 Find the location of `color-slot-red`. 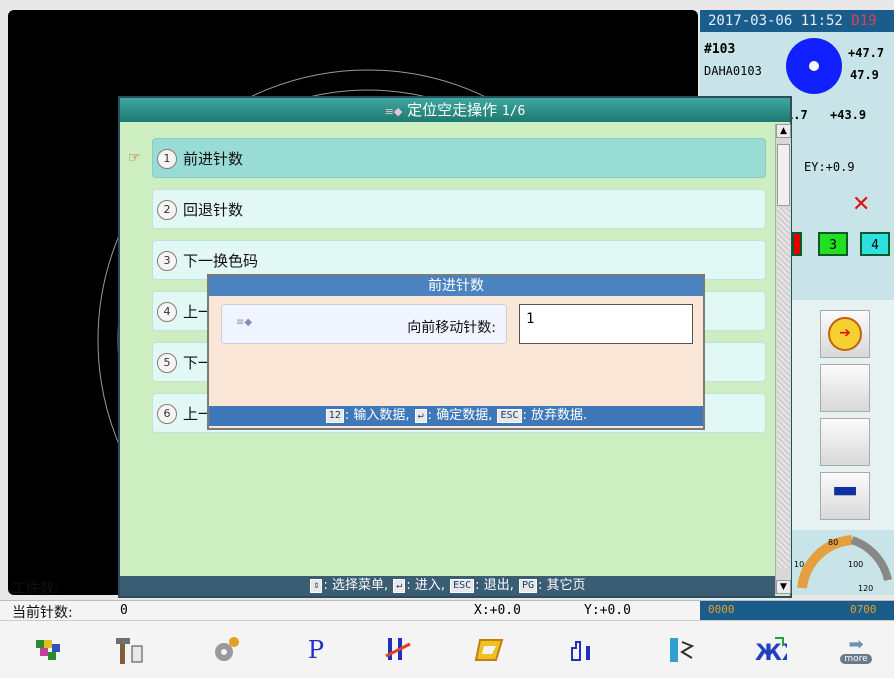

color-slot-red is located at coordinates (797, 244).